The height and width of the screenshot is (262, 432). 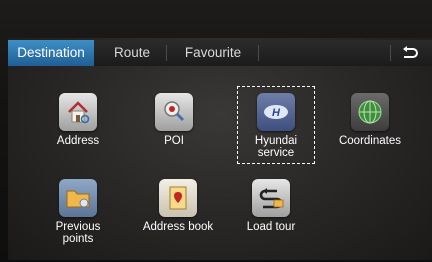 I want to click on load-tour-icon, so click(x=271, y=198).